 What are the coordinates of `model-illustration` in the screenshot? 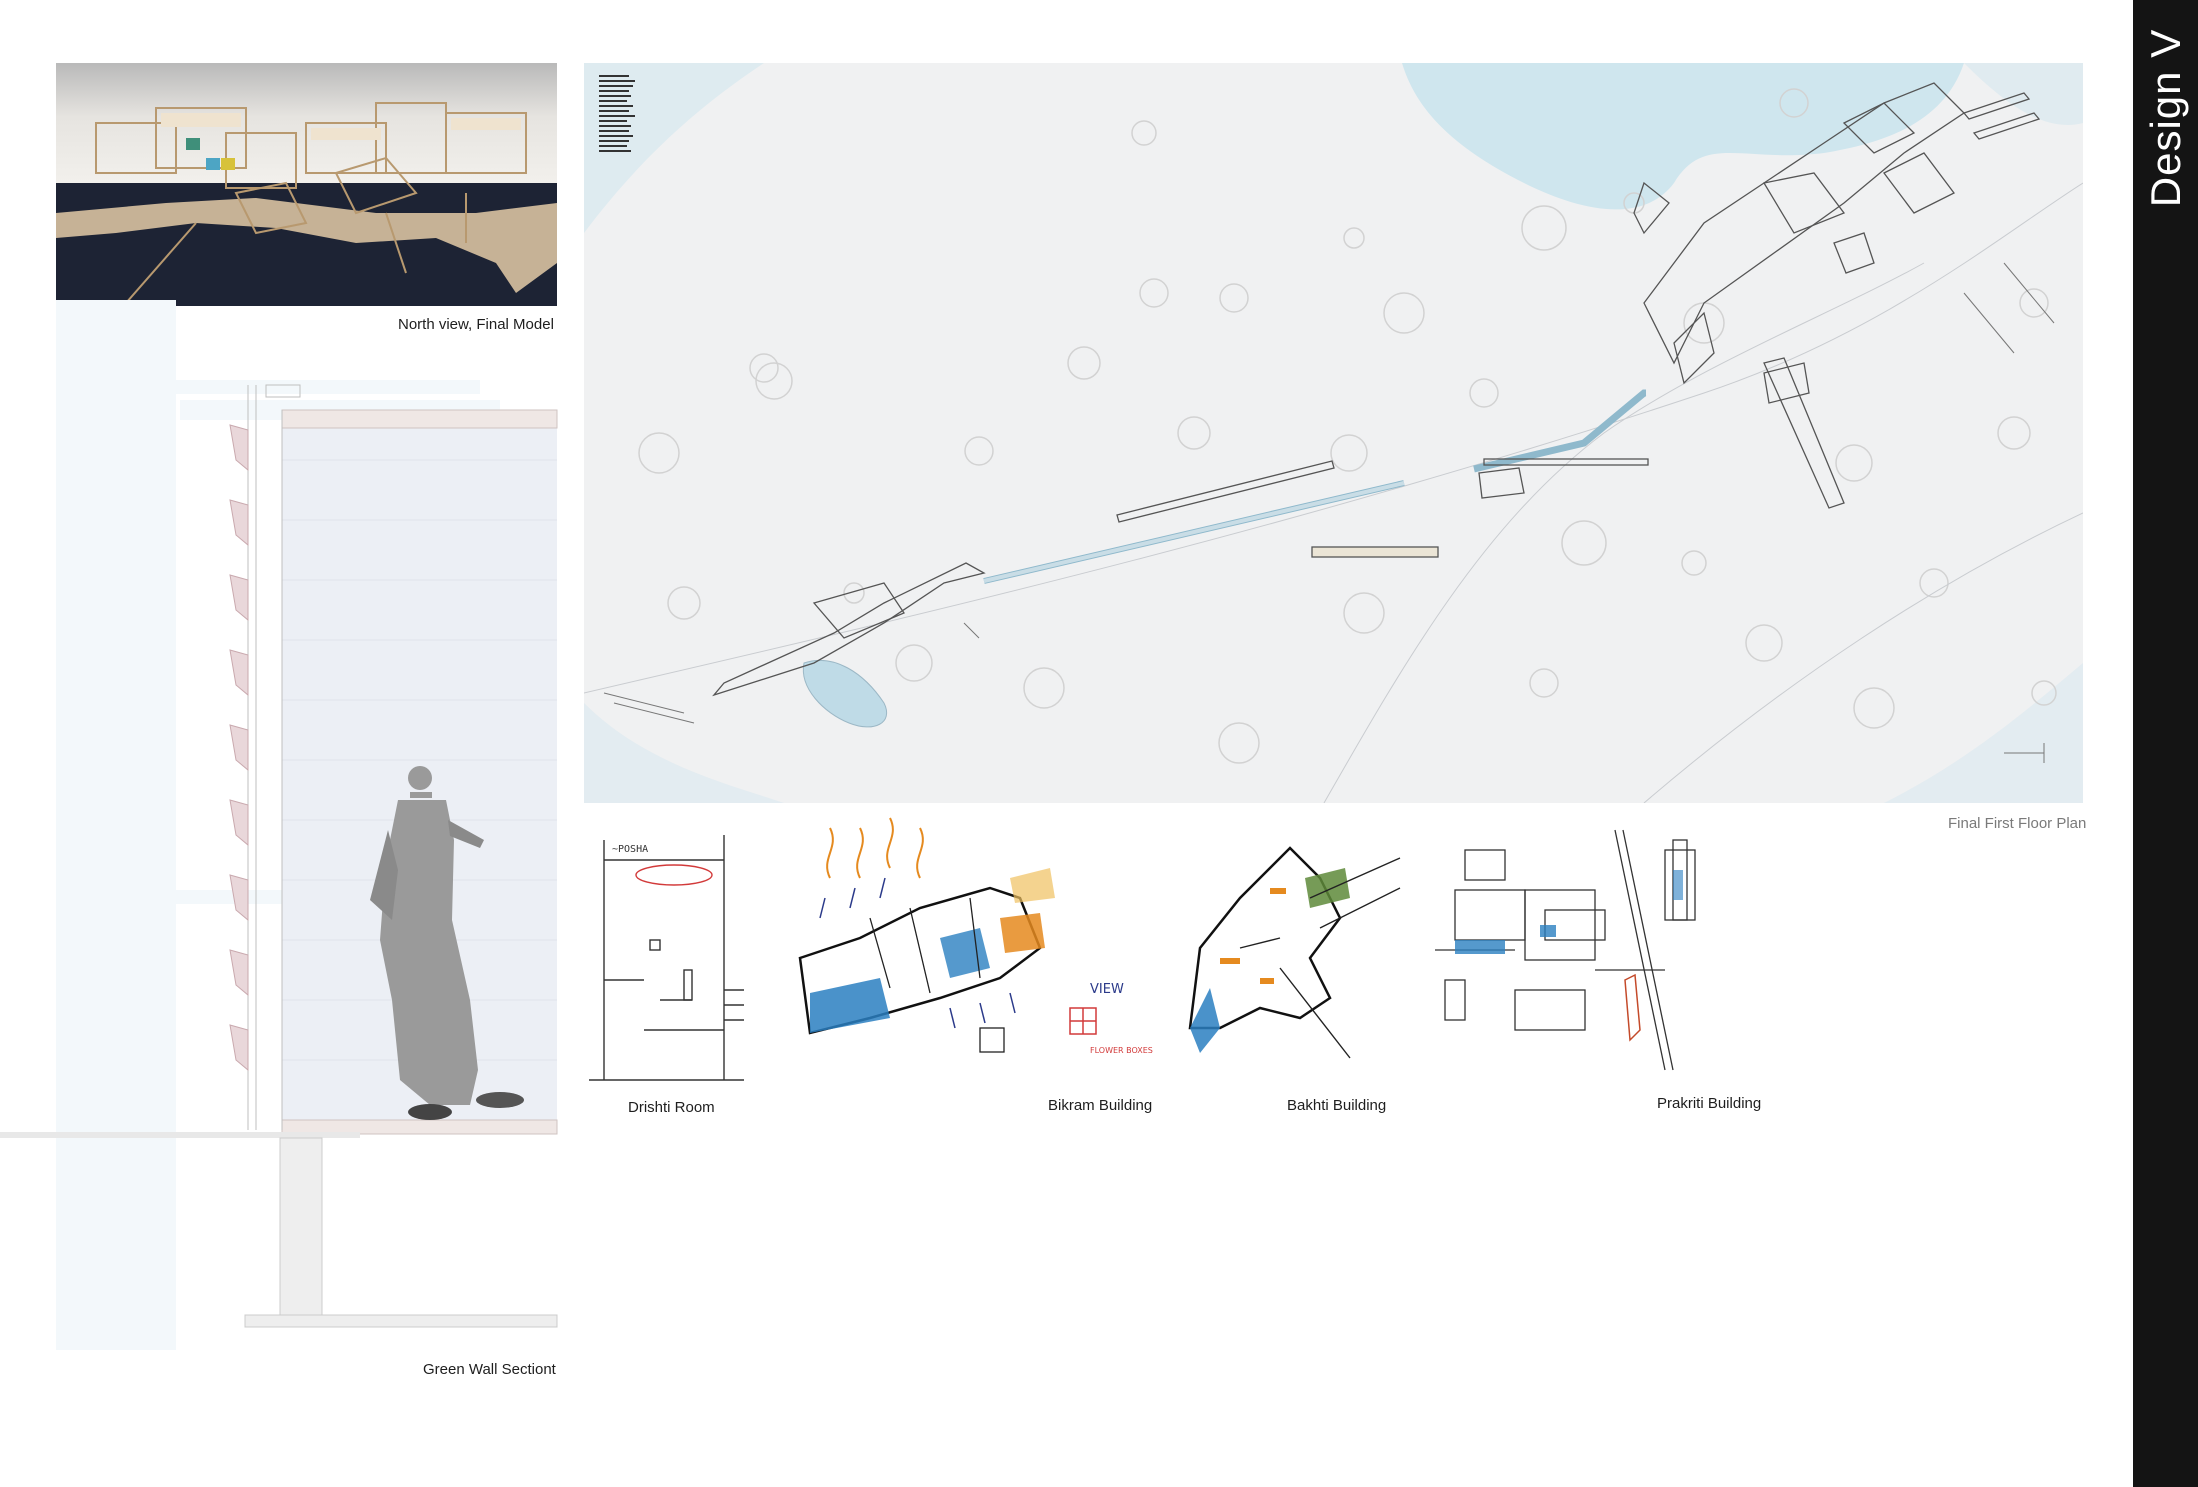 It's located at (306, 184).